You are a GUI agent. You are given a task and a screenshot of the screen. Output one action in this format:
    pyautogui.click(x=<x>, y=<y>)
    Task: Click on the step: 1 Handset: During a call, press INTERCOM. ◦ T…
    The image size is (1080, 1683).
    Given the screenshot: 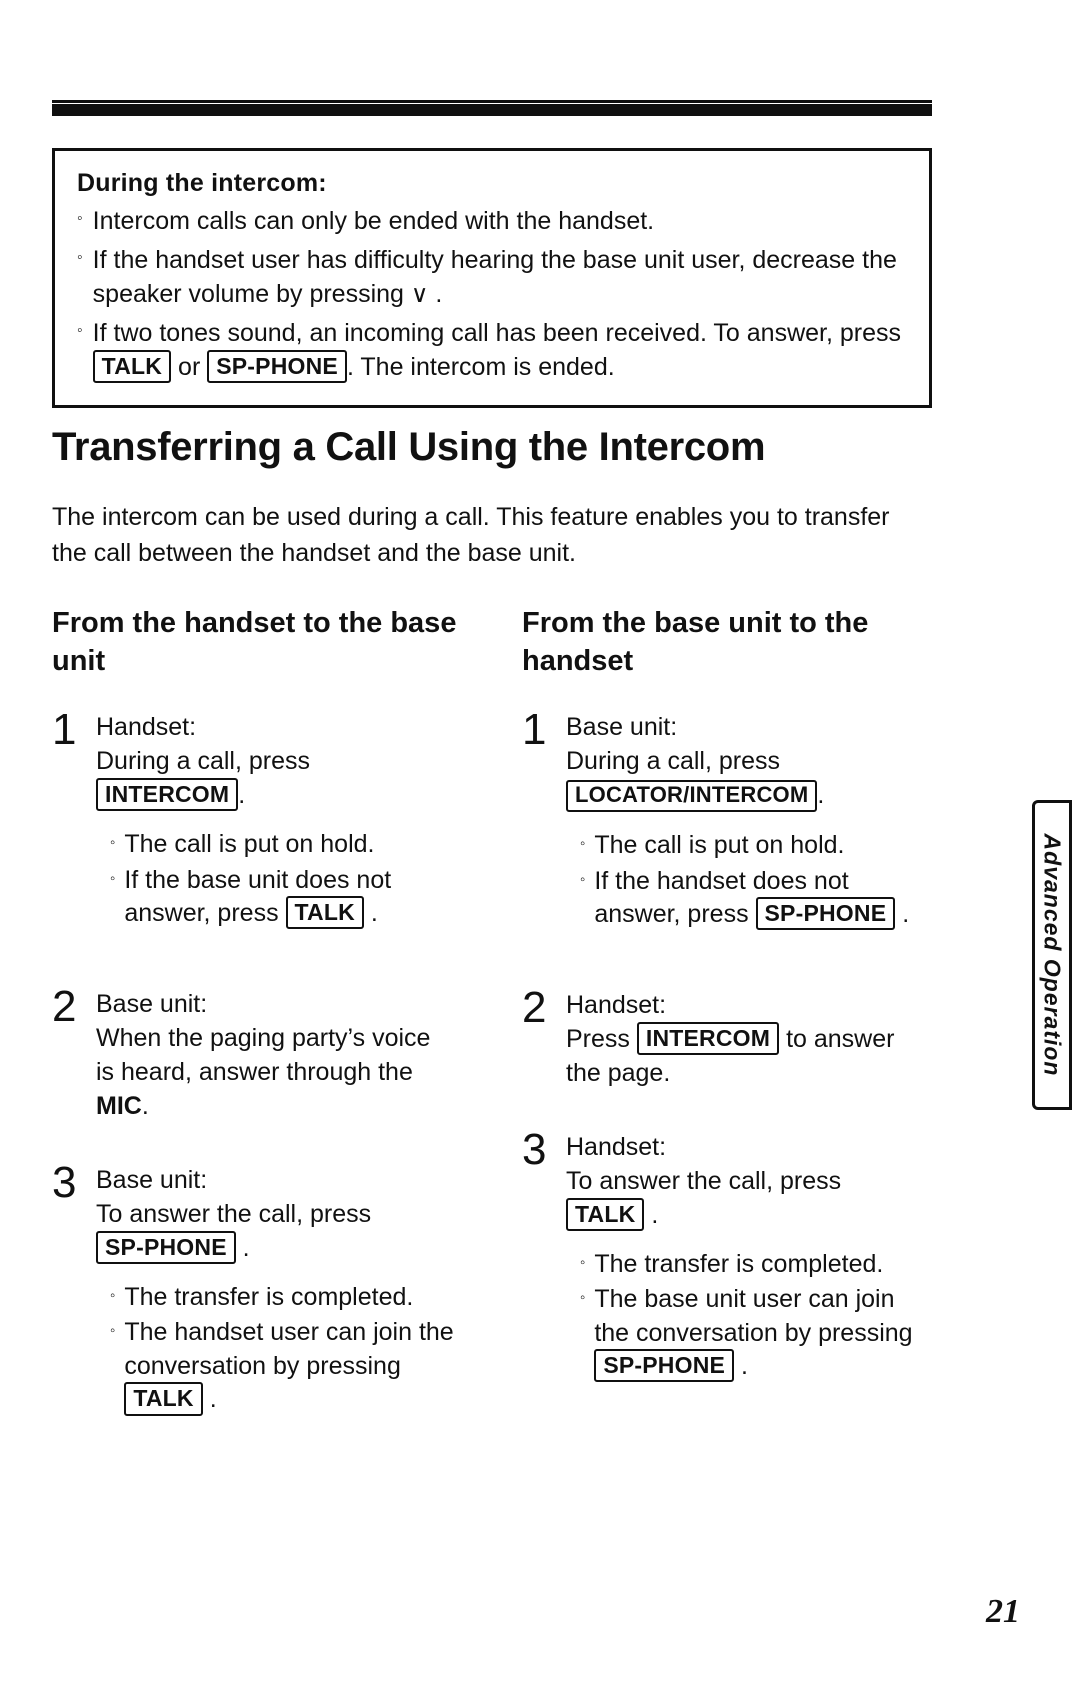 What is the action you would take?
    pyautogui.click(x=258, y=819)
    